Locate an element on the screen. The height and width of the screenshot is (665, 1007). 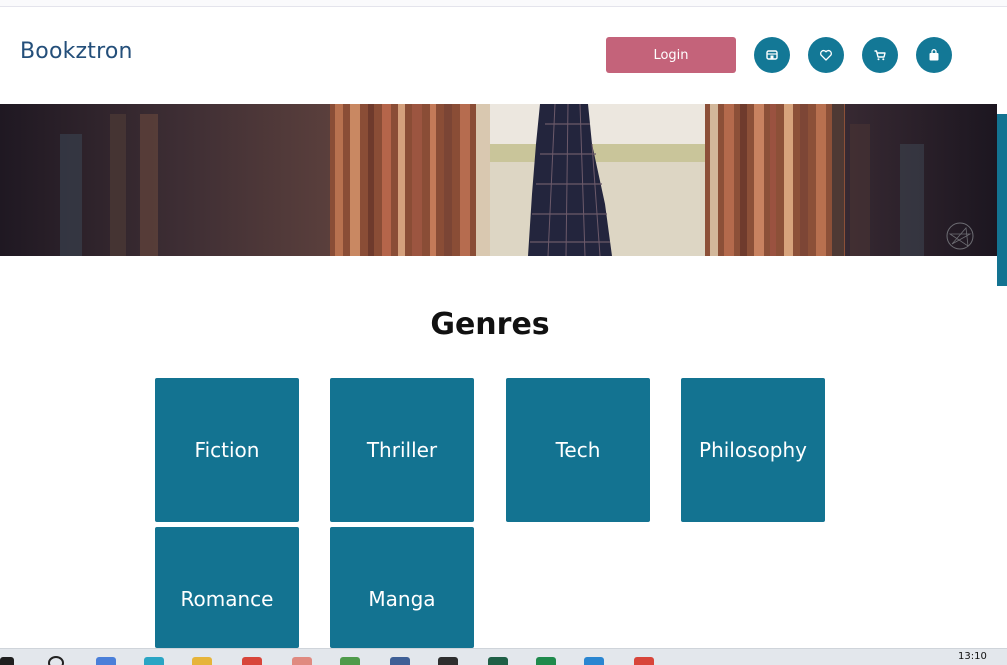
store-button is located at coordinates (772, 55).